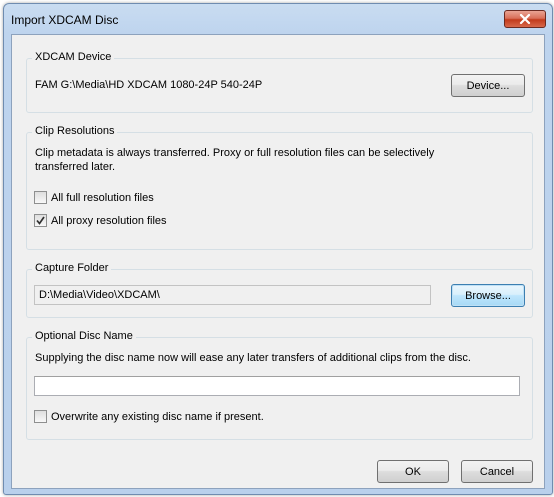  What do you see at coordinates (73, 57) in the screenshot?
I see `xdcam-device-group-title: XDCAM Device` at bounding box center [73, 57].